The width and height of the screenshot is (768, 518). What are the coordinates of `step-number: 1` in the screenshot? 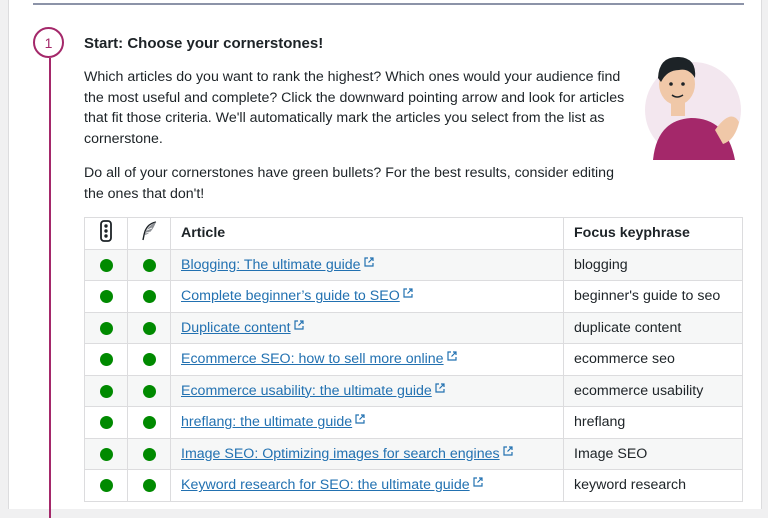 It's located at (48, 42).